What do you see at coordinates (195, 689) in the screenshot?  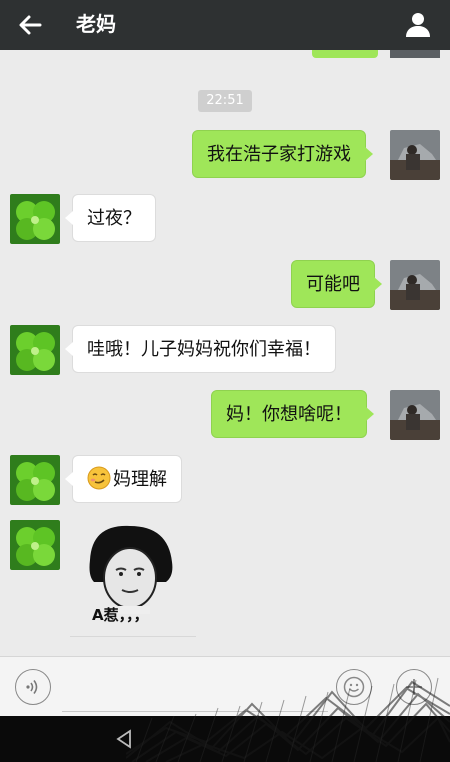 I see `message-input` at bounding box center [195, 689].